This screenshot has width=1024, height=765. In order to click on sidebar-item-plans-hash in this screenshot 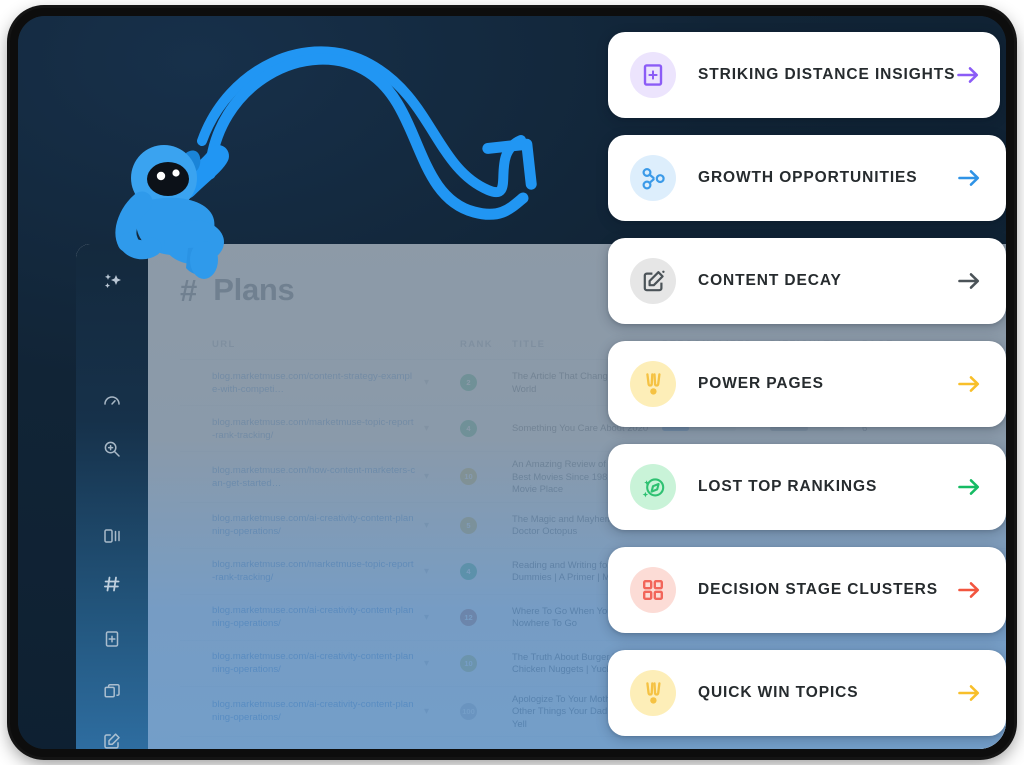, I will do `click(112, 584)`.